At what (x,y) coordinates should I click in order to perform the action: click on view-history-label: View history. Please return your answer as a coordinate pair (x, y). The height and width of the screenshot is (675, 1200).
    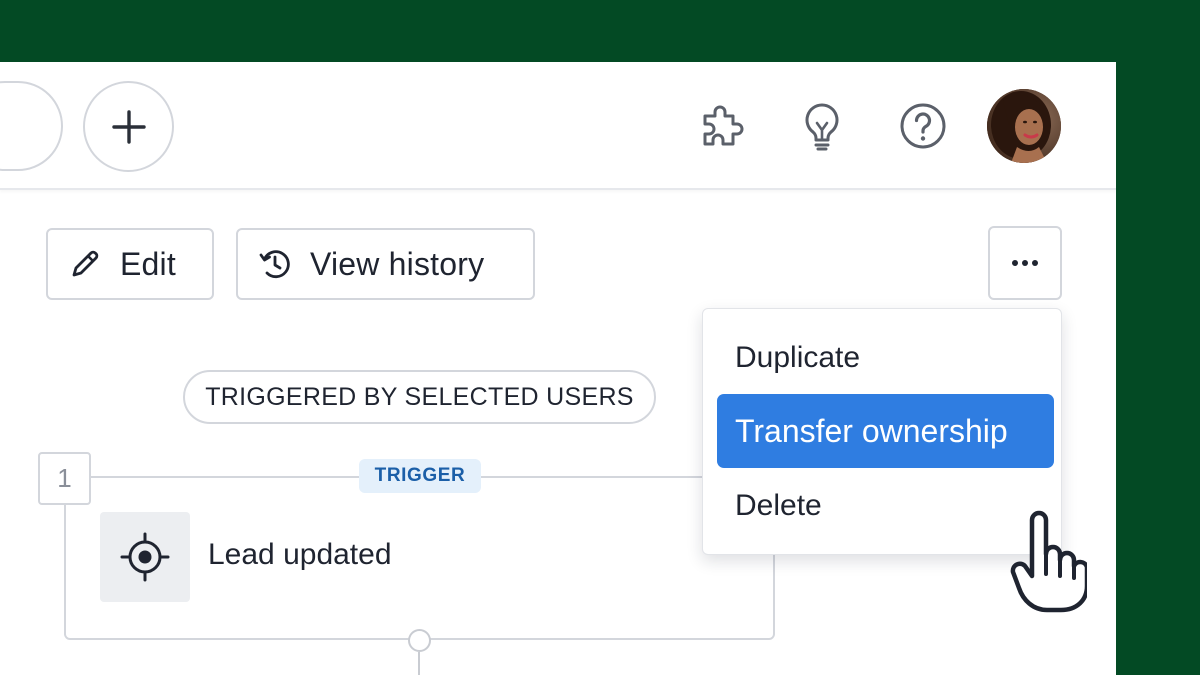
    Looking at the image, I should click on (397, 263).